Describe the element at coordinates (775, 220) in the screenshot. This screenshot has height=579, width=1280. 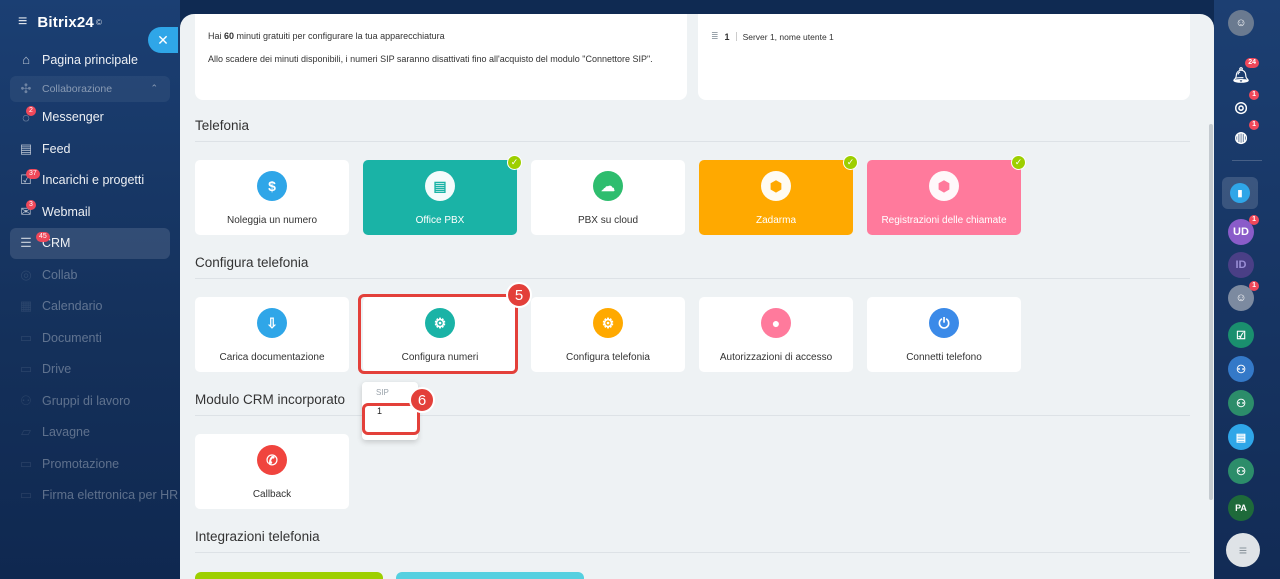
I see `tile-label: Zadarma` at that location.